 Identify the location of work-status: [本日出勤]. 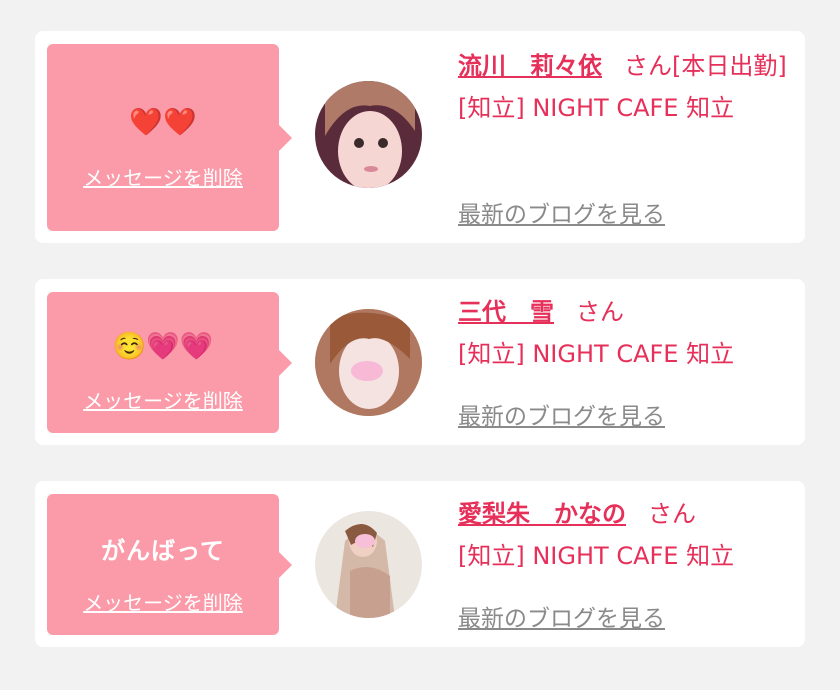
(729, 66).